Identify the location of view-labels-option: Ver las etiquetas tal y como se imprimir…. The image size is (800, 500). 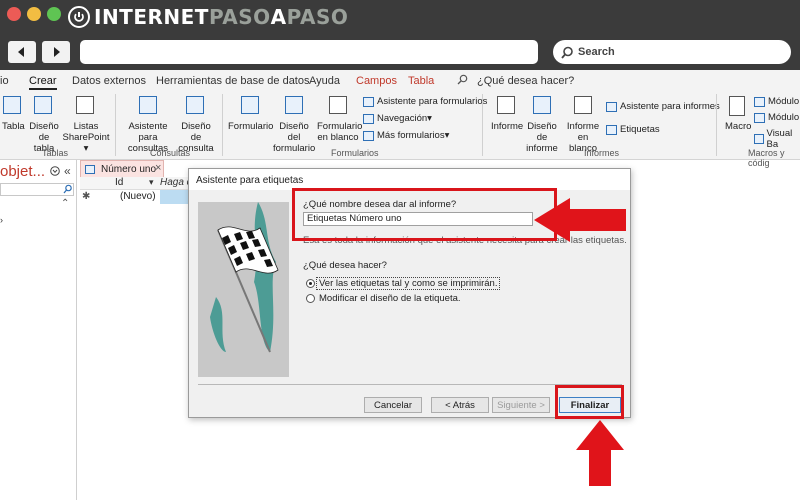
(408, 283).